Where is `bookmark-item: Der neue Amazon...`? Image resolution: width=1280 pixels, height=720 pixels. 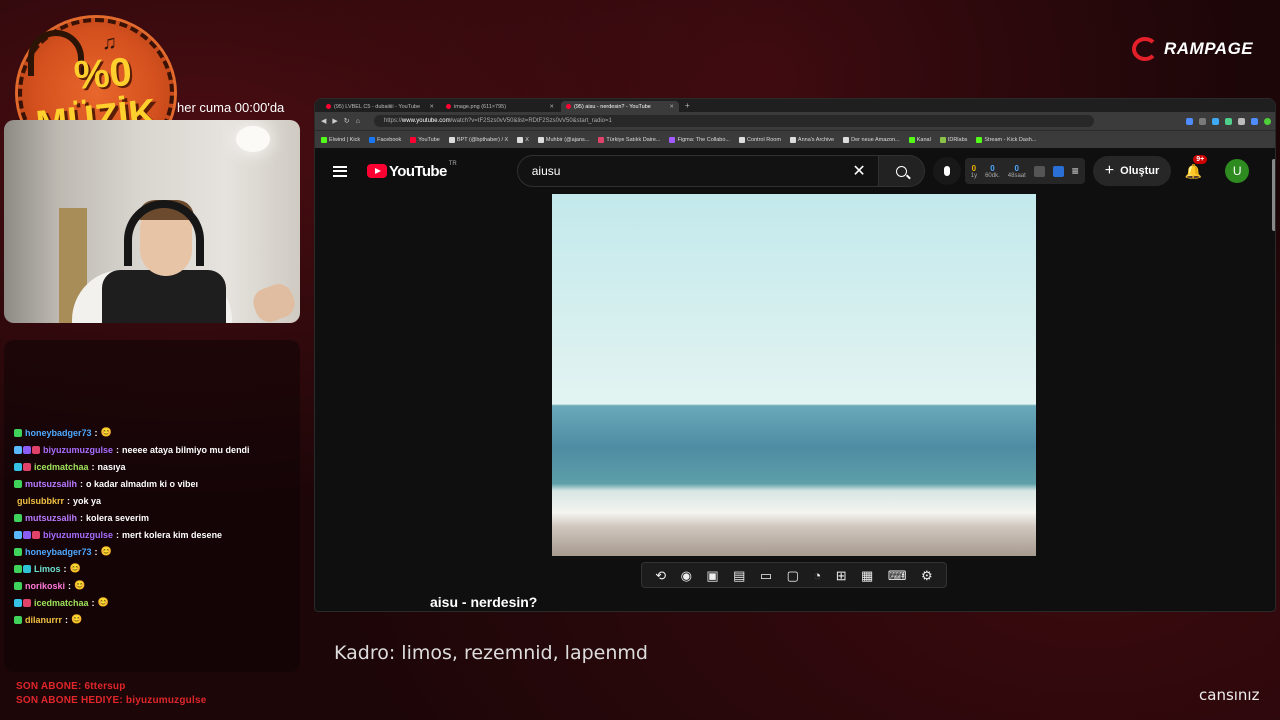 bookmark-item: Der neue Amazon... is located at coordinates (871, 139).